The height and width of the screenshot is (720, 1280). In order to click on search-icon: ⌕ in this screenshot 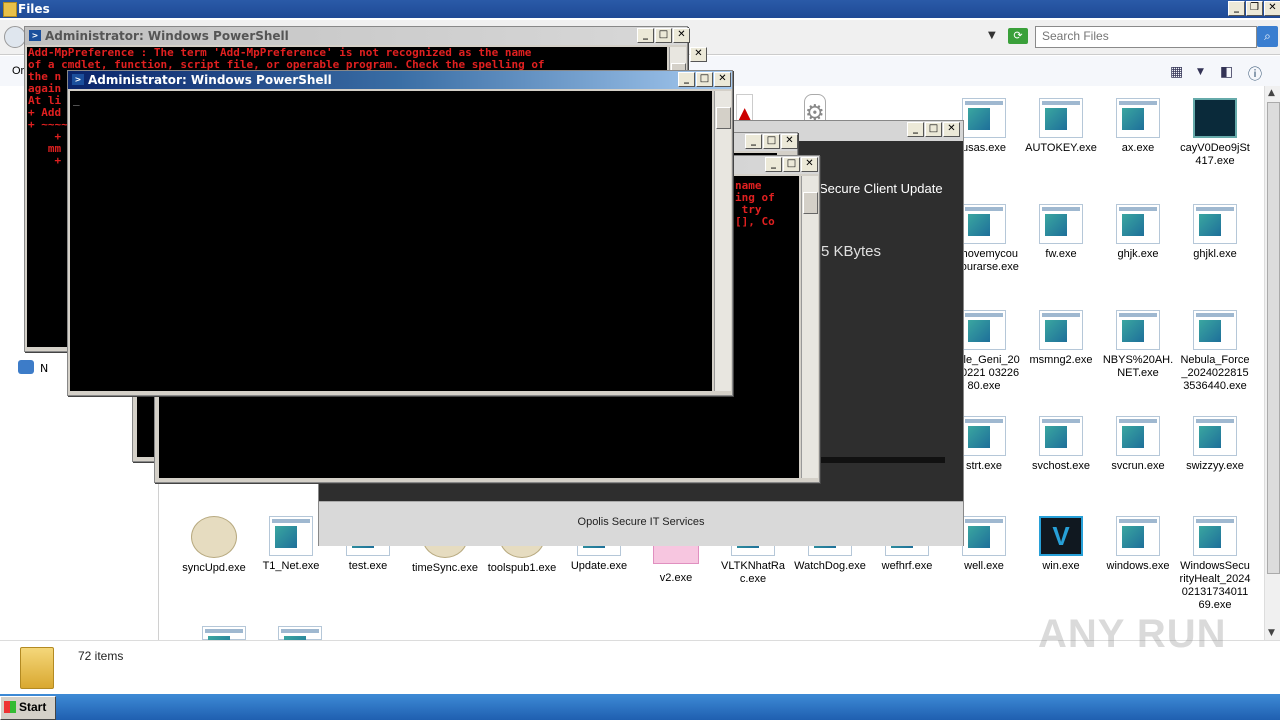, I will do `click(1267, 36)`.